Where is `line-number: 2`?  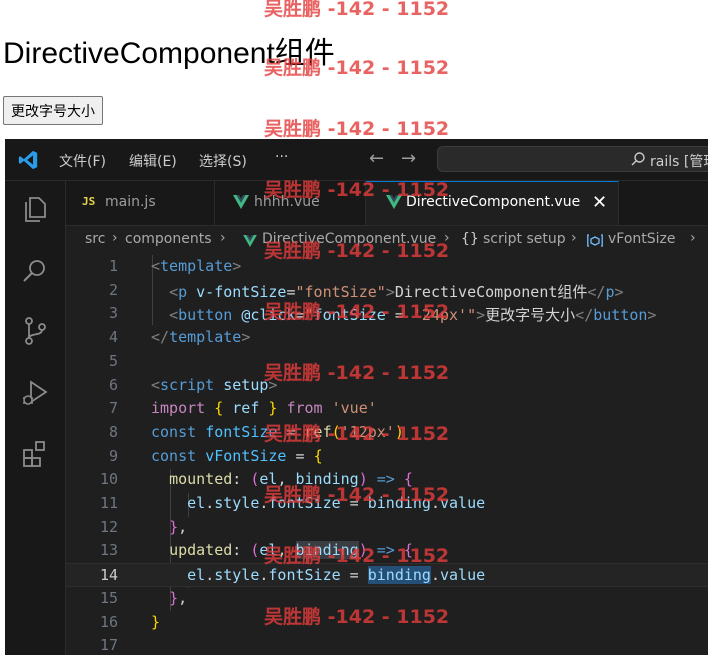
line-number: 2 is located at coordinates (113, 289).